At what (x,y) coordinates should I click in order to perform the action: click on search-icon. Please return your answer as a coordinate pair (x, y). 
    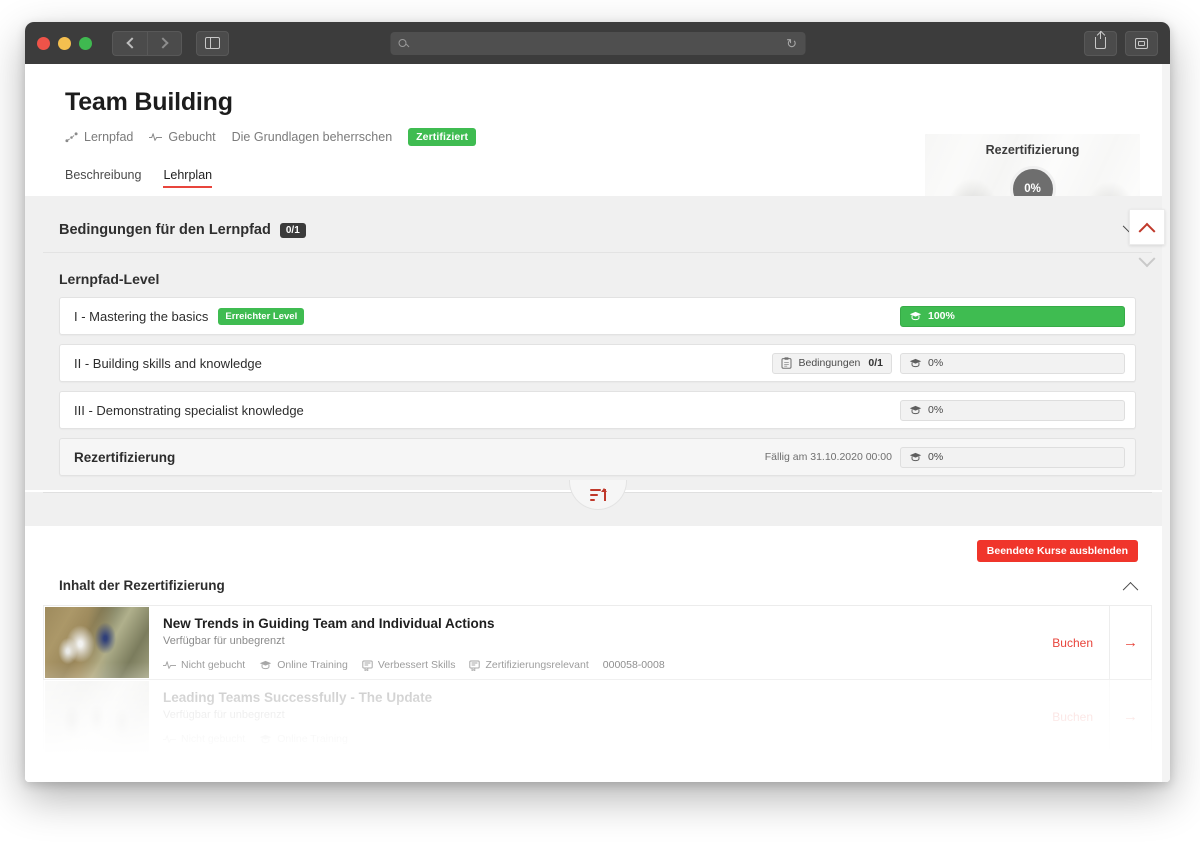
    Looking at the image, I should click on (402, 43).